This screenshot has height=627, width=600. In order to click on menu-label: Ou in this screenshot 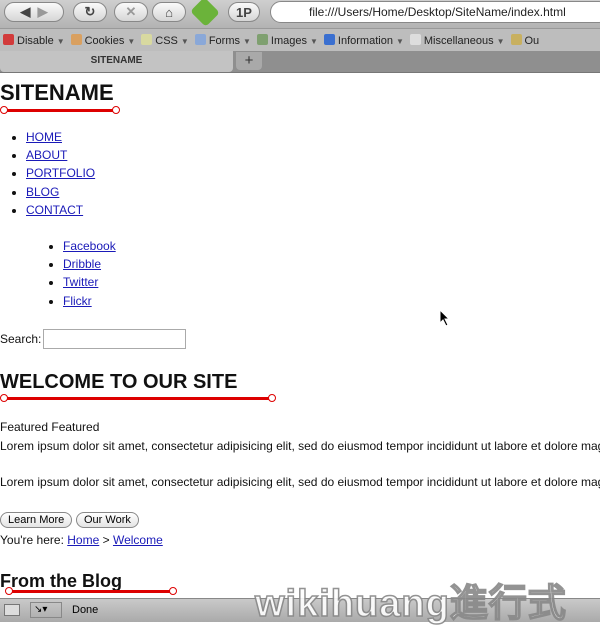, I will do `click(532, 40)`.